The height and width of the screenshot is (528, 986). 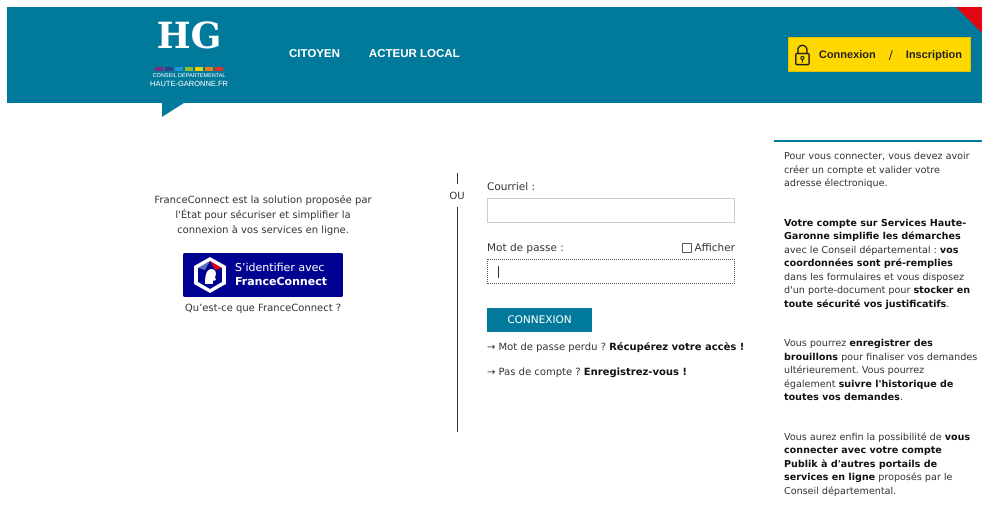 What do you see at coordinates (879, 54) in the screenshot?
I see `account-button: Connexion / Inscription` at bounding box center [879, 54].